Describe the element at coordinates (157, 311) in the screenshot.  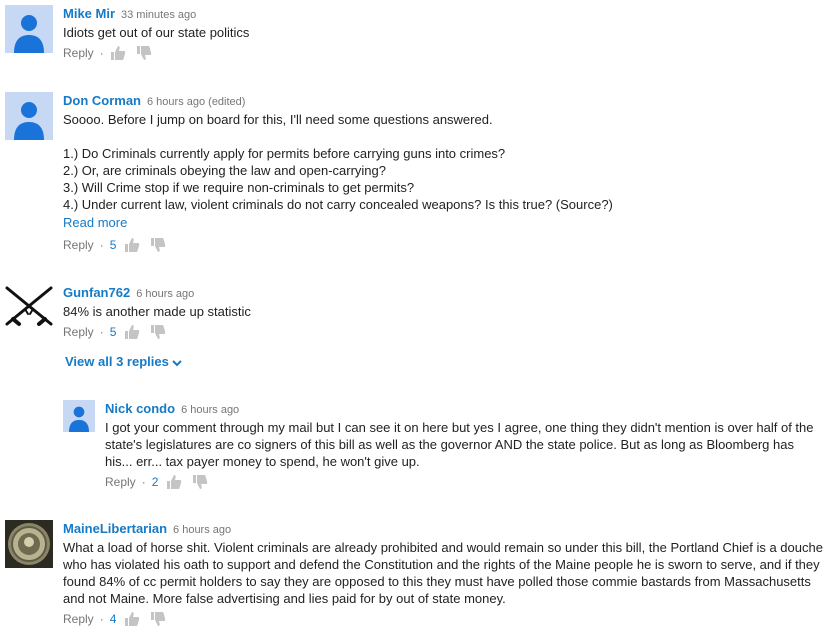
I see `comment-text: 84% is another made up statistic` at that location.